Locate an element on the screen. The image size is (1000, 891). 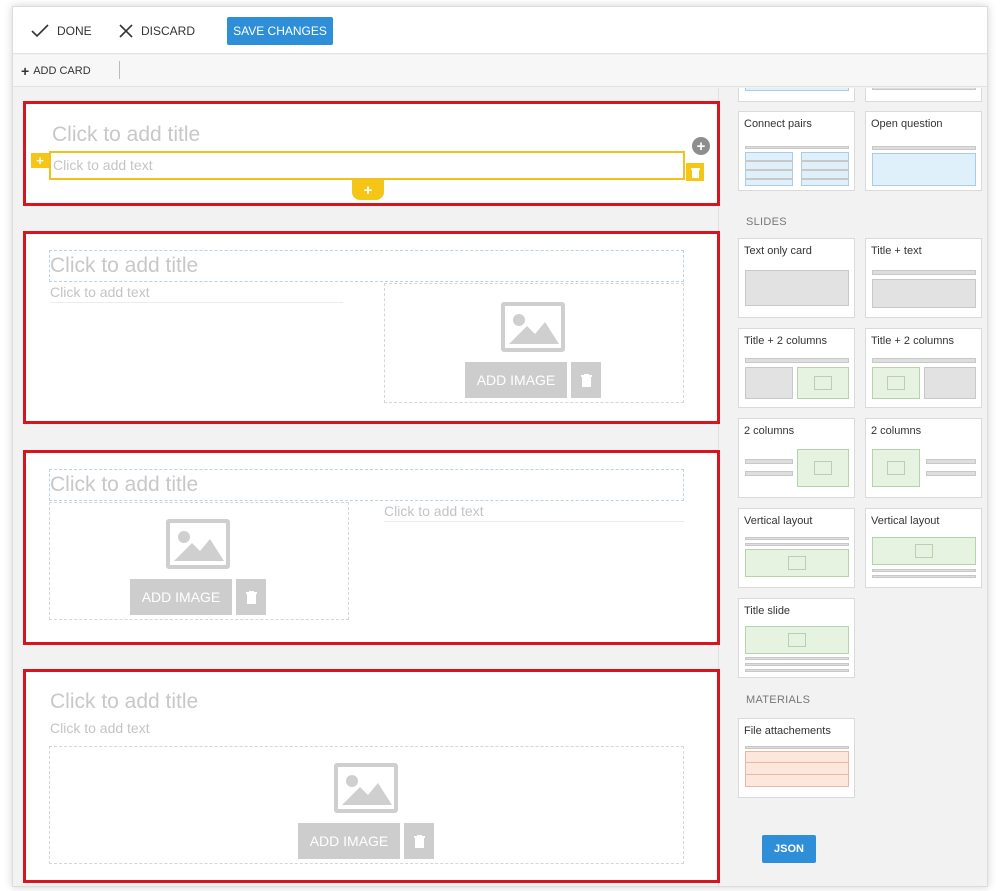
card-toolbar: + ADD CARD is located at coordinates (500, 71).